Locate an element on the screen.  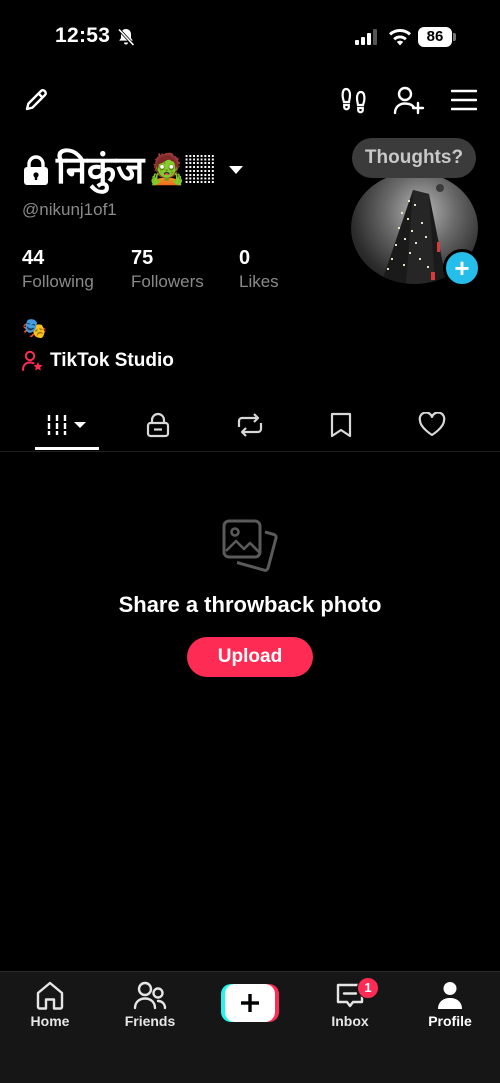
lock-icon is located at coordinates (158, 425).